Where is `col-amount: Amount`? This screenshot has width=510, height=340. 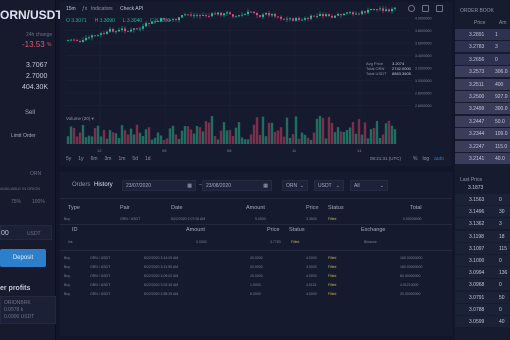
col-amount: Amount is located at coordinates (255, 208).